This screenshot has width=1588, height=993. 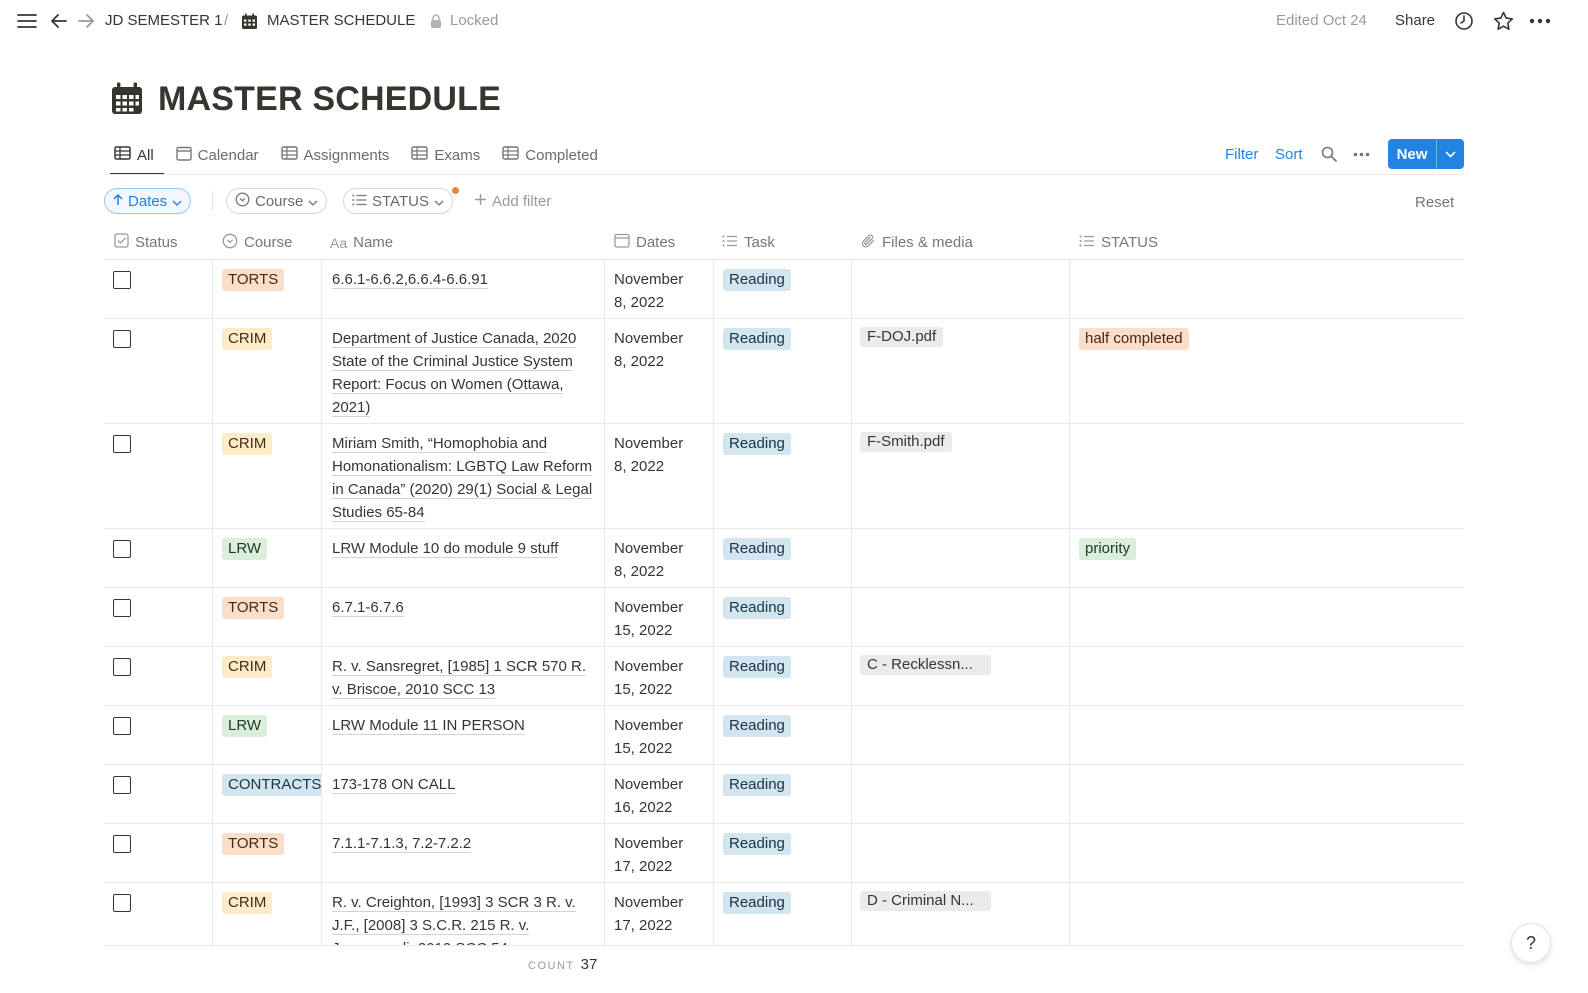 I want to click on row-title: 173-178 ON CALL, so click(x=465, y=784).